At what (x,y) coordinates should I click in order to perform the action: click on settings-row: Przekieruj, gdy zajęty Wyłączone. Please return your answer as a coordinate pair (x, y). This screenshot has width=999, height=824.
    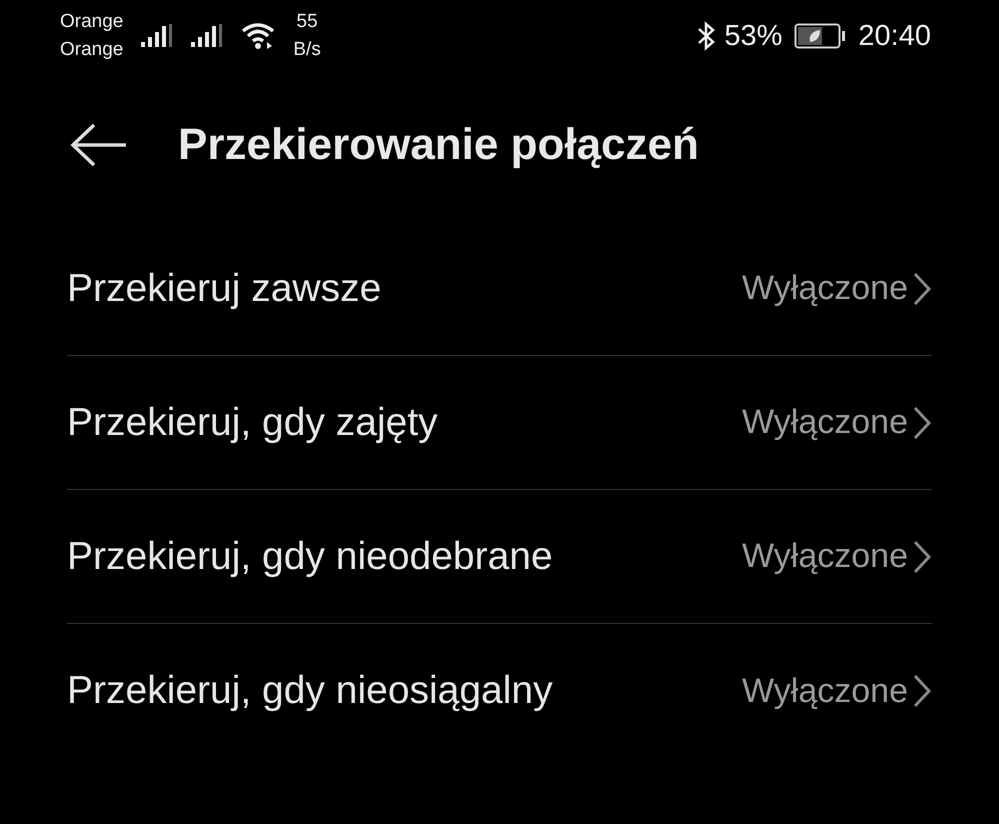
    Looking at the image, I should click on (499, 423).